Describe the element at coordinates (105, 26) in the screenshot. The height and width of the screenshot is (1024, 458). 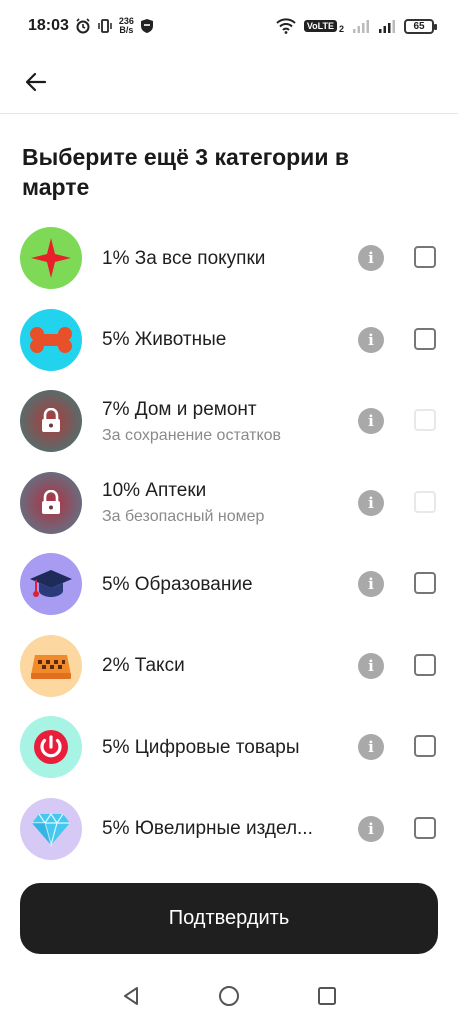
I see `vibrate-icon` at that location.